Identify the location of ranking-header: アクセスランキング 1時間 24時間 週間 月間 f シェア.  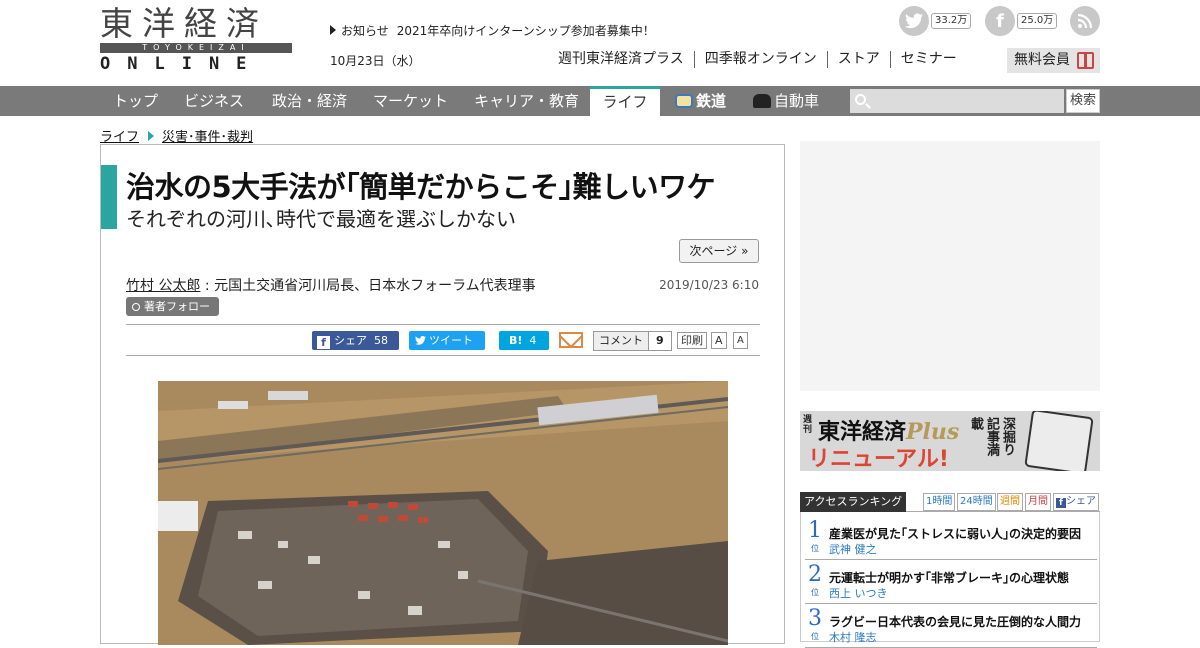
(950, 502).